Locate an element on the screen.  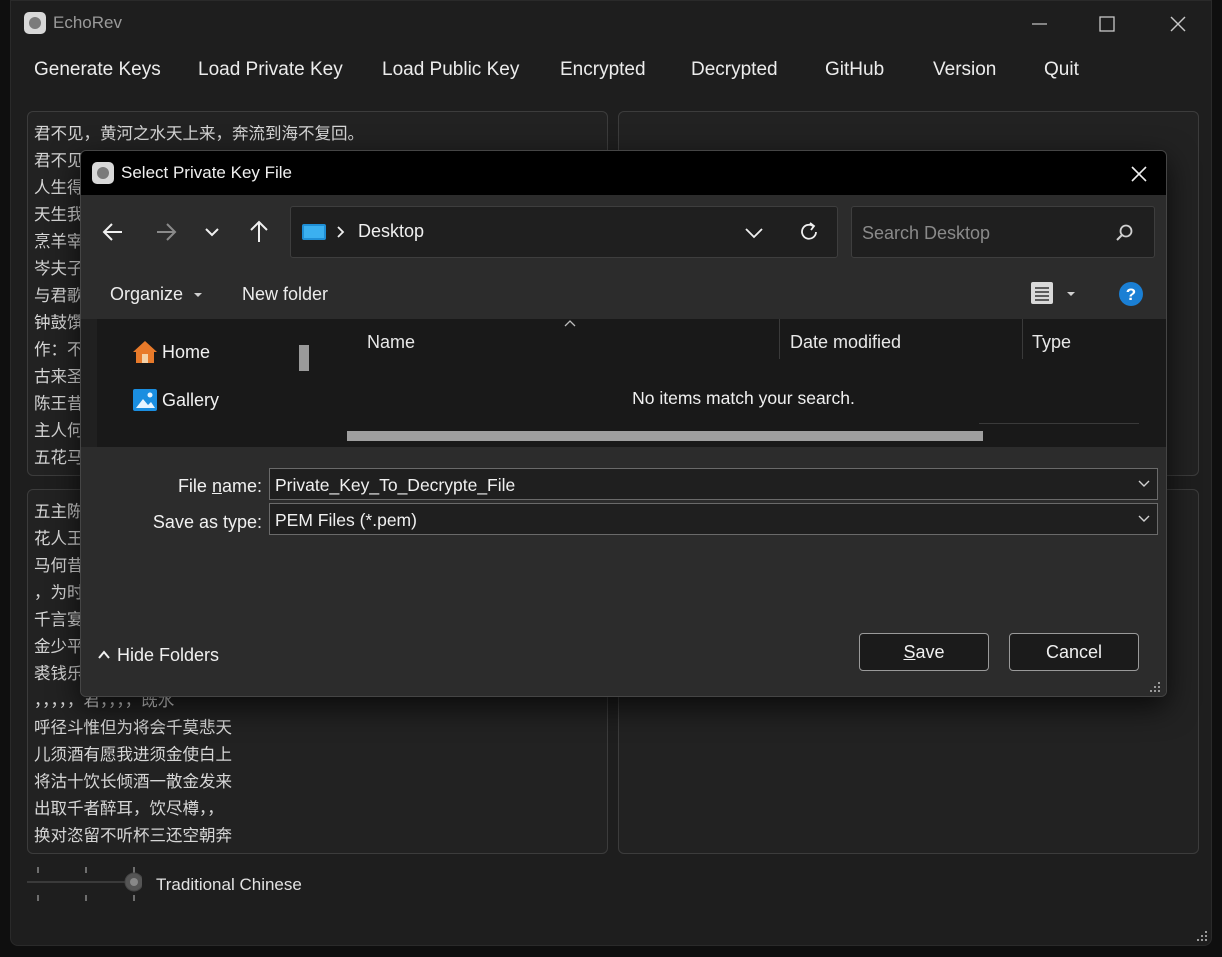
text-line: 呼径斗惟但为将会千莫悲天 is located at coordinates (133, 727).